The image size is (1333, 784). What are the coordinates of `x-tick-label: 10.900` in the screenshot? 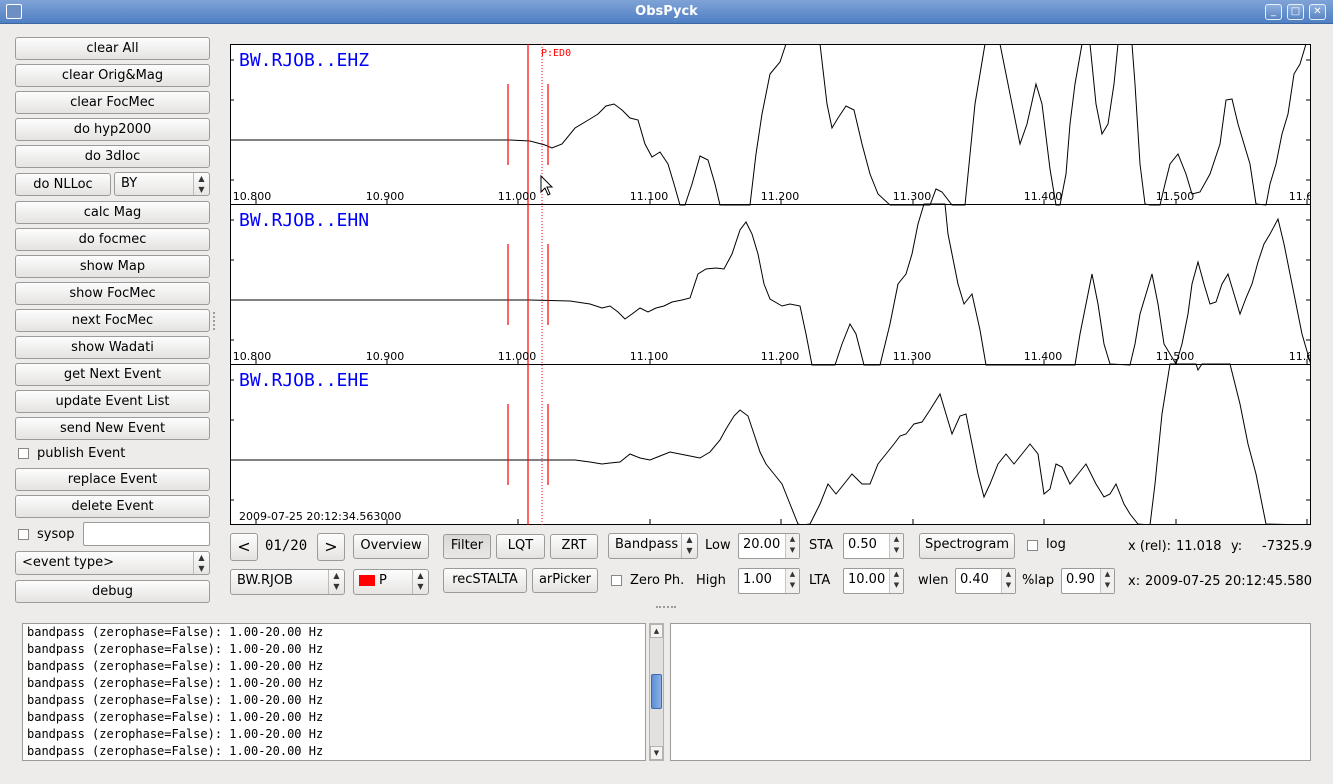 It's located at (385, 356).